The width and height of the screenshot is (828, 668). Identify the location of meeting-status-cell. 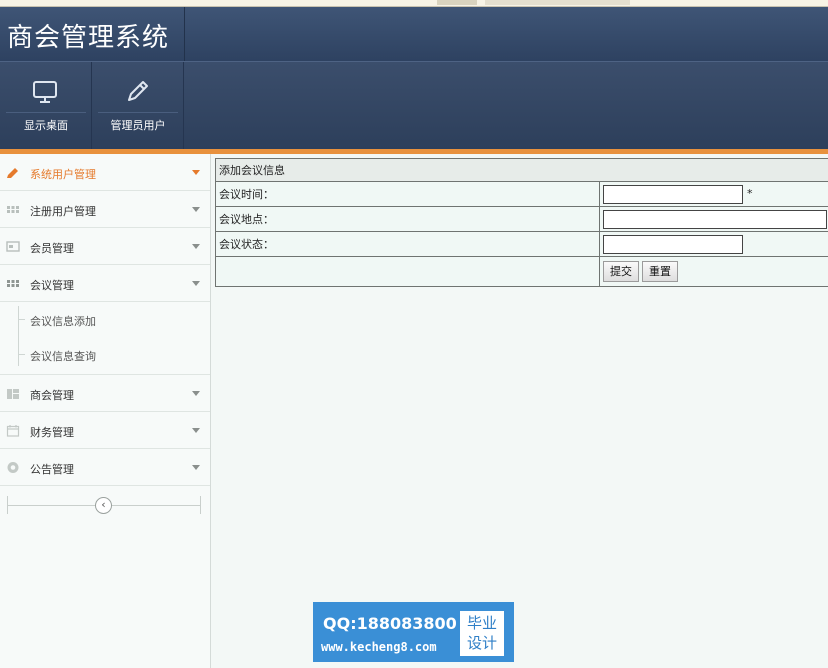
(713, 244).